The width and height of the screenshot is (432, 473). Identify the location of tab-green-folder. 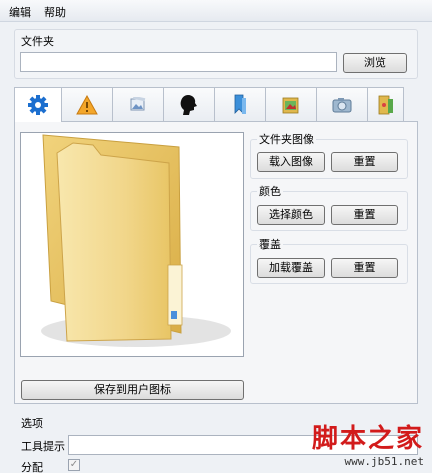
(385, 104).